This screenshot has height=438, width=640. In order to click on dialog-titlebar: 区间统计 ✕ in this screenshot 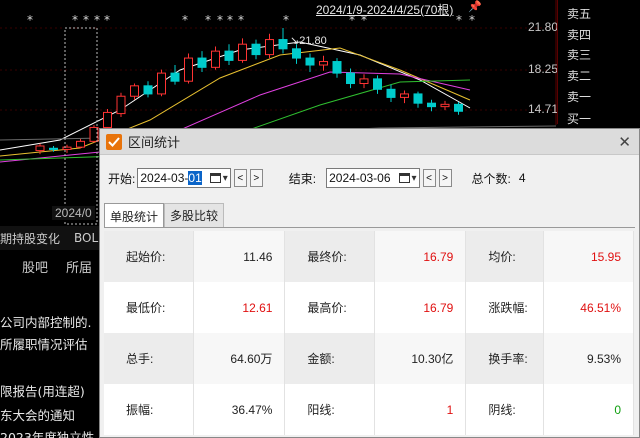, I will do `click(369, 142)`.